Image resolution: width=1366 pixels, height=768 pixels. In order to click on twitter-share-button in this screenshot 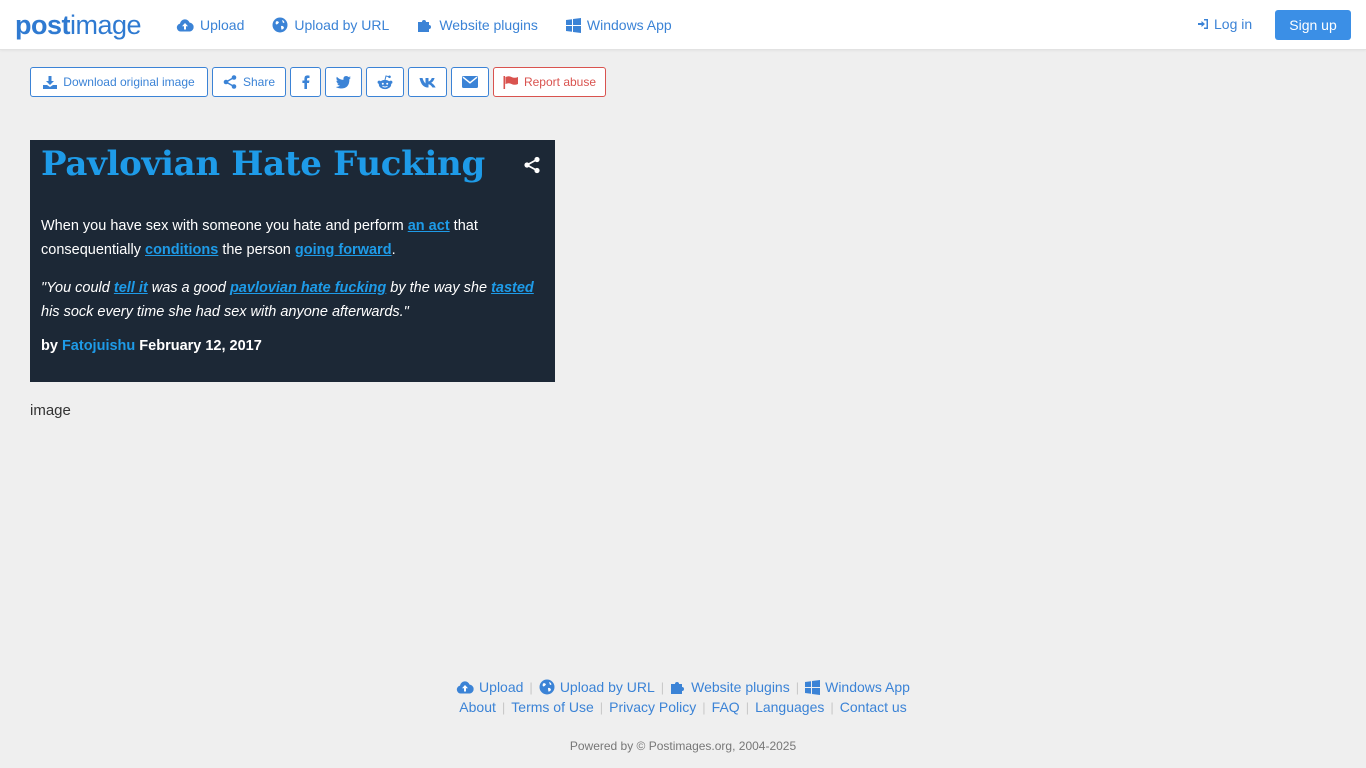, I will do `click(343, 82)`.